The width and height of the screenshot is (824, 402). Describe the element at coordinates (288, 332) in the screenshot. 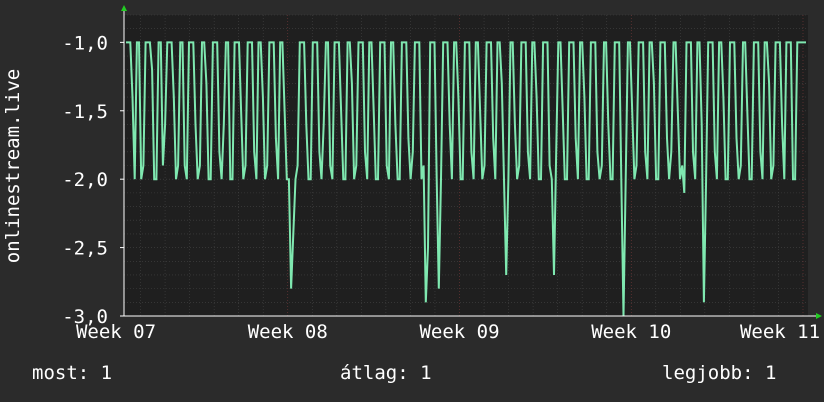

I see `x-tick-label: Week 08` at that location.